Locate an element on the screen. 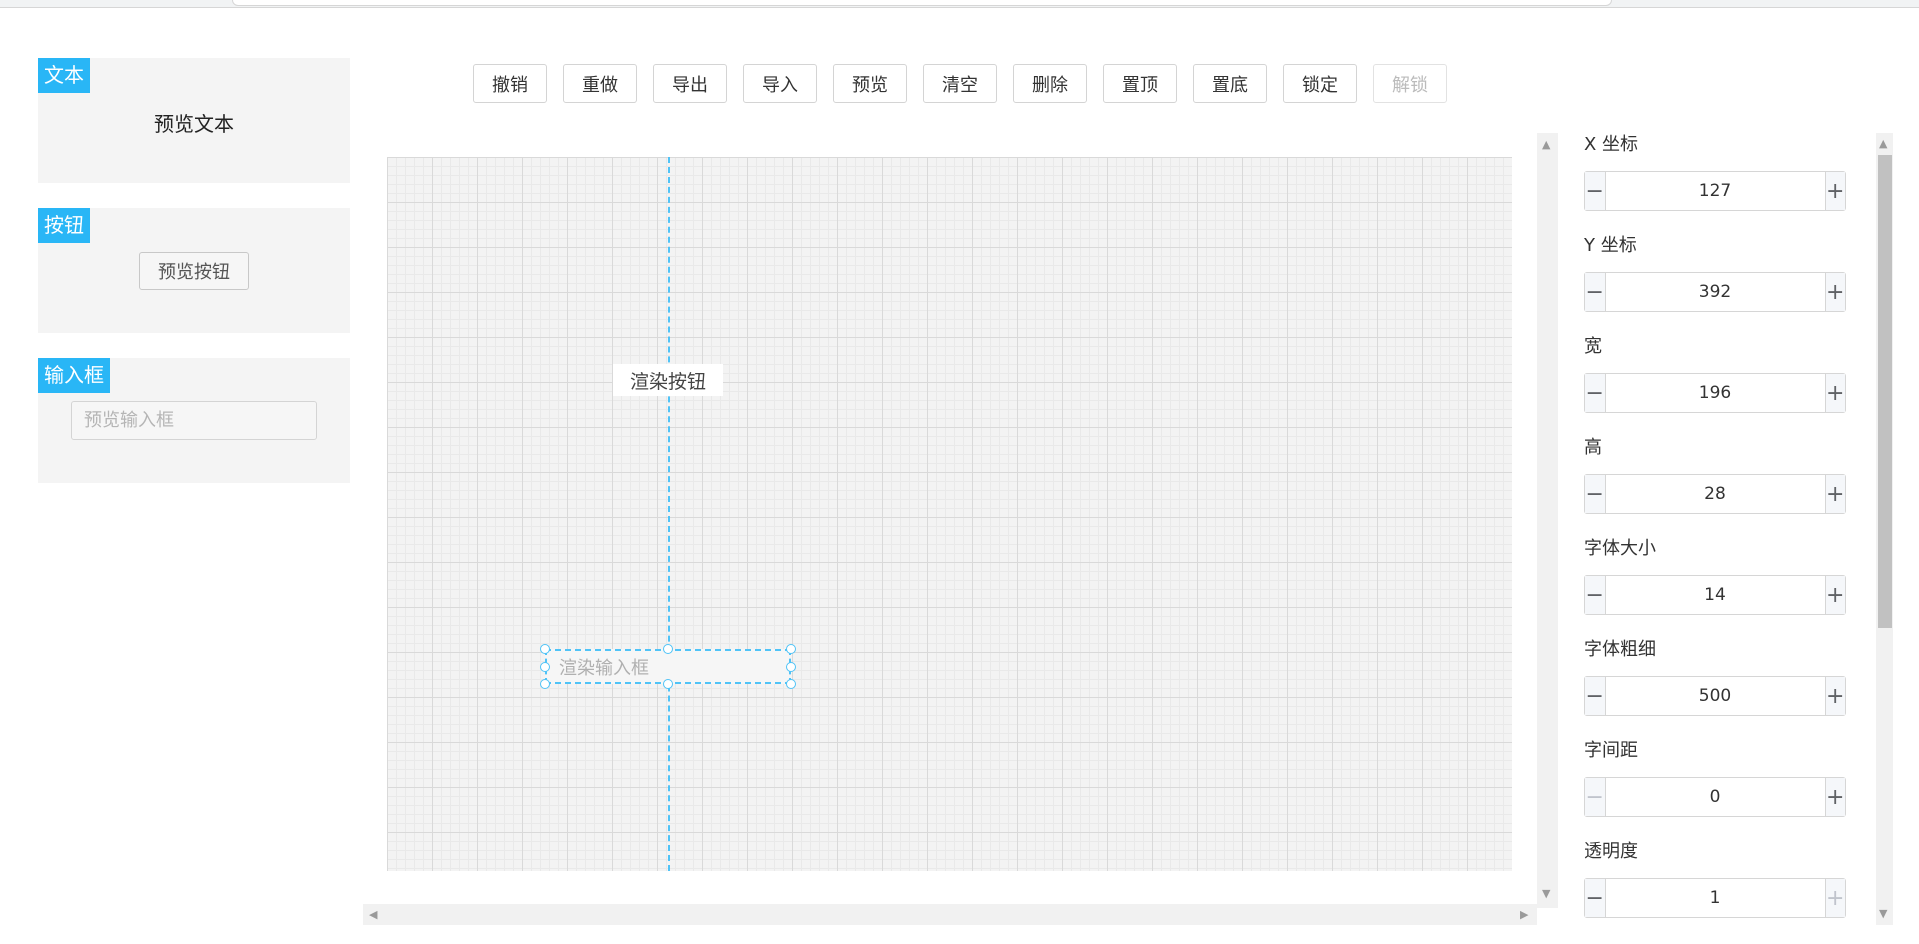  preview-button-toolbar: 预览 is located at coordinates (870, 83).